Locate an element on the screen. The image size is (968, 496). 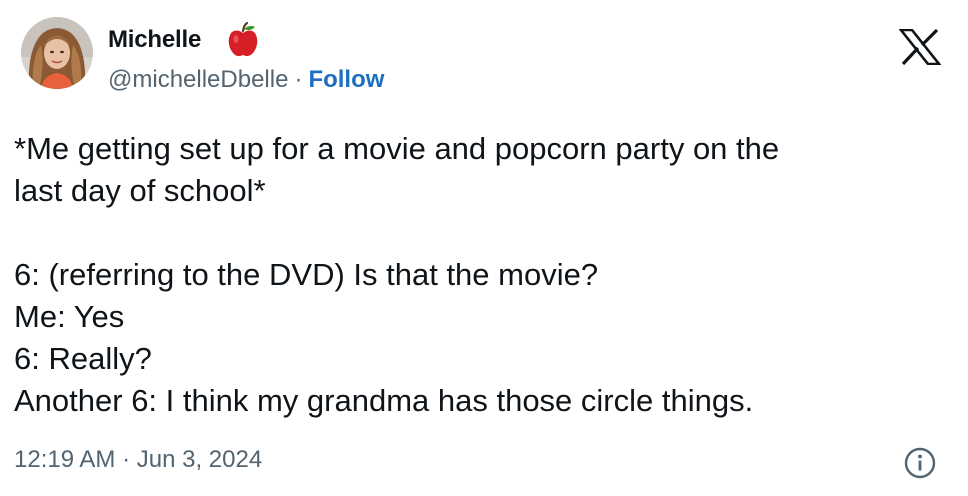
handle-row: @michelleDbelle · Follow is located at coordinates (246, 80).